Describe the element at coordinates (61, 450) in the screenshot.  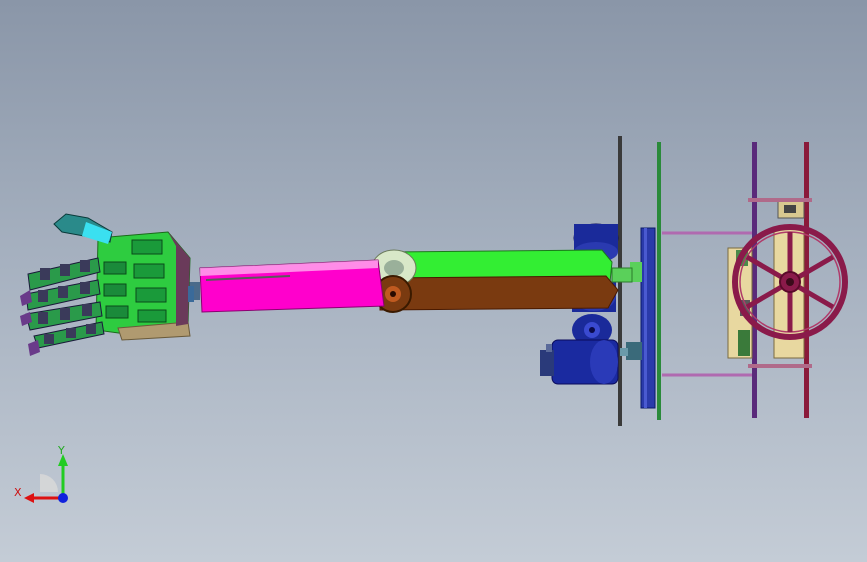
I see `y-axis-label: Y` at that location.